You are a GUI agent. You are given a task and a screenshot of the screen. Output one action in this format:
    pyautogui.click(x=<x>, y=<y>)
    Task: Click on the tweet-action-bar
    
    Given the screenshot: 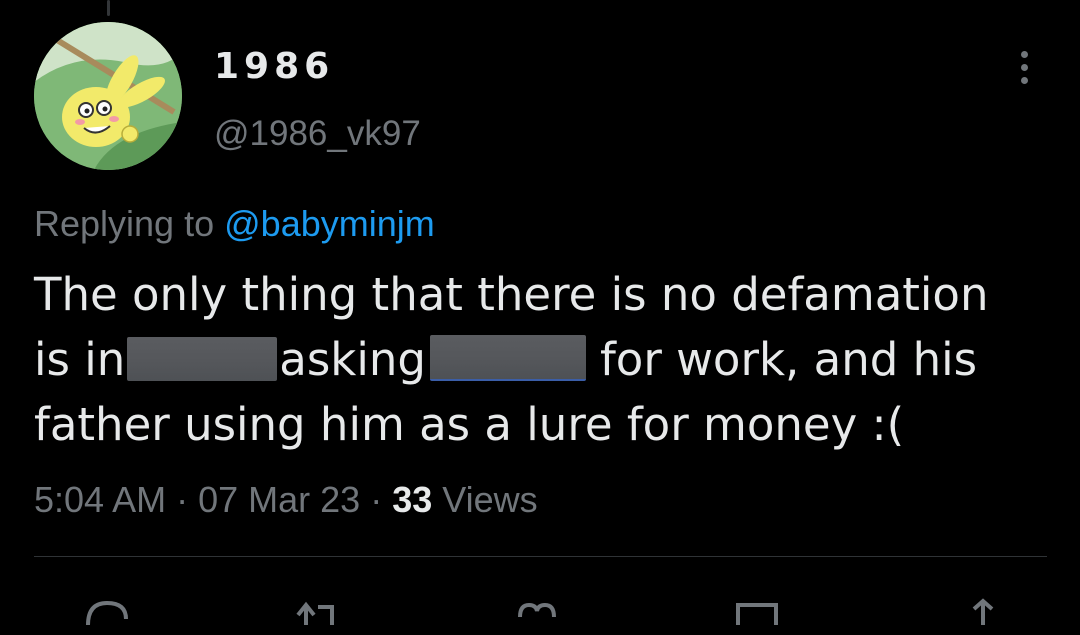 What is the action you would take?
    pyautogui.click(x=540, y=605)
    